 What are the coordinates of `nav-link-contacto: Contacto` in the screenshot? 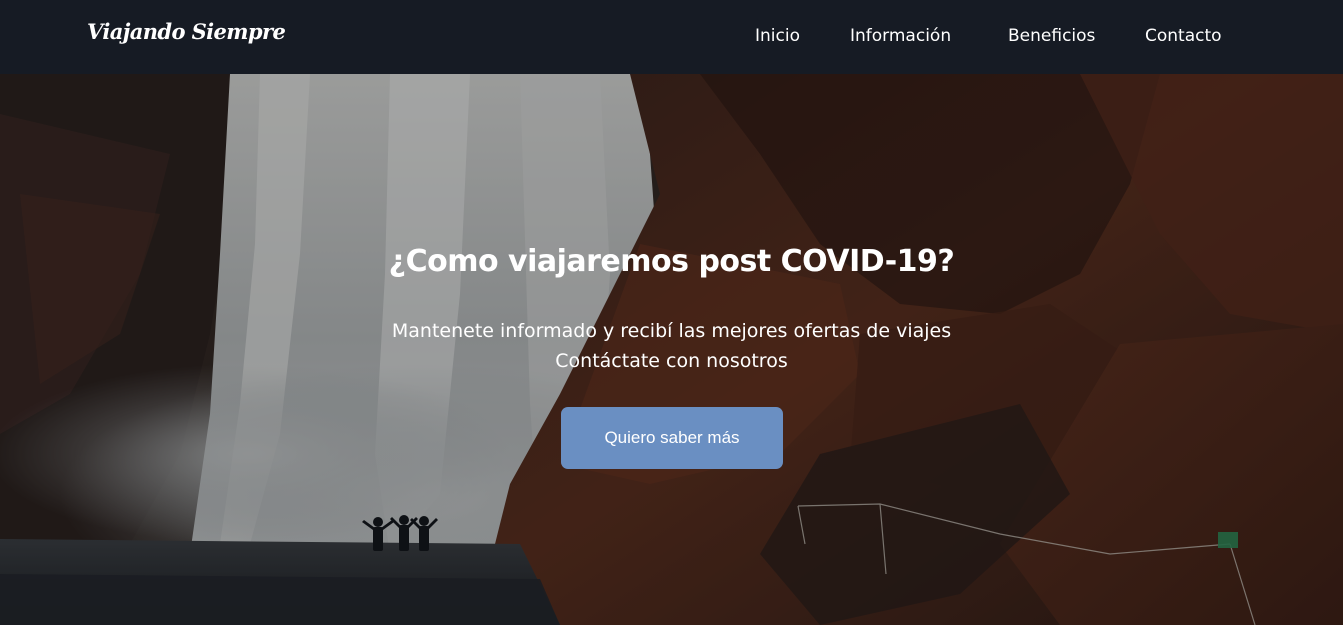 It's located at (1183, 36).